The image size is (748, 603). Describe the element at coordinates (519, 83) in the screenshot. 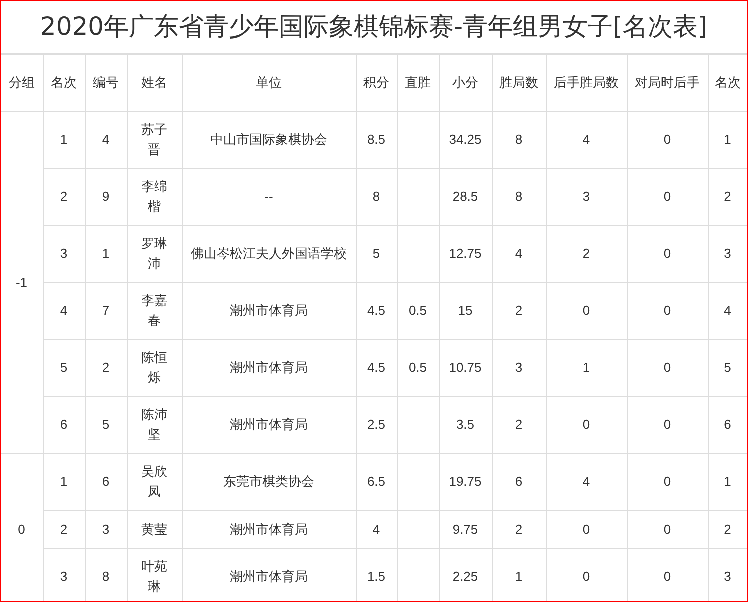

I see `column-header: 胜局数` at that location.